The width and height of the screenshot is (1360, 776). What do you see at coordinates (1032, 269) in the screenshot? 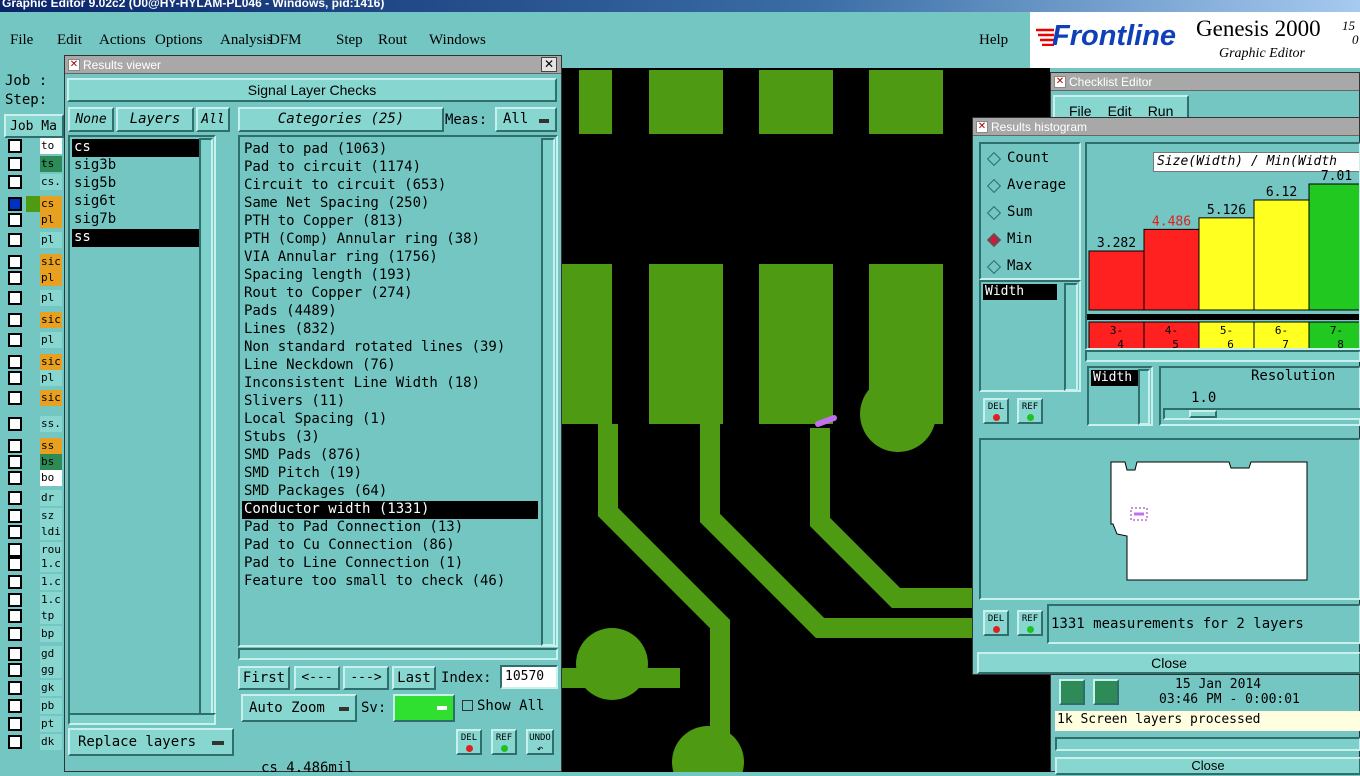
I see `mode-option-max: Max` at bounding box center [1032, 269].